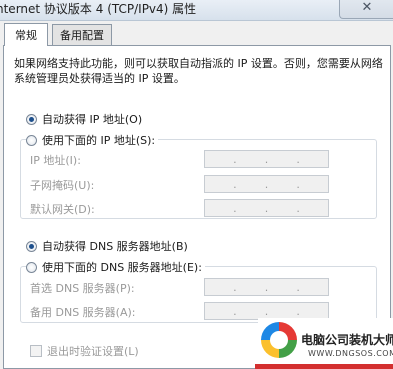 The width and height of the screenshot is (393, 369). What do you see at coordinates (31, 119) in the screenshot?
I see `ip-auto-radio` at bounding box center [31, 119].